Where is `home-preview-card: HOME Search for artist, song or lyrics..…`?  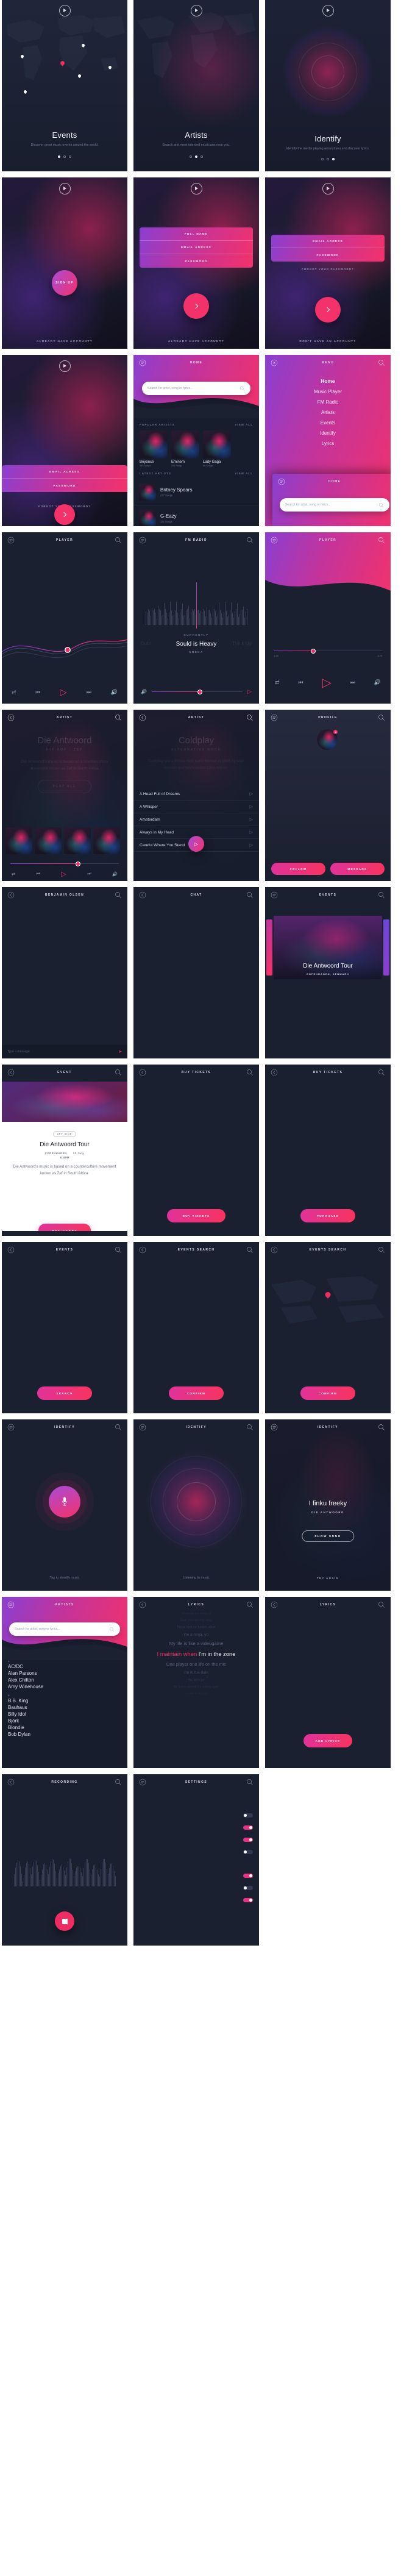
home-preview-card: HOME Search for artist, song or lyrics..… is located at coordinates (331, 500).